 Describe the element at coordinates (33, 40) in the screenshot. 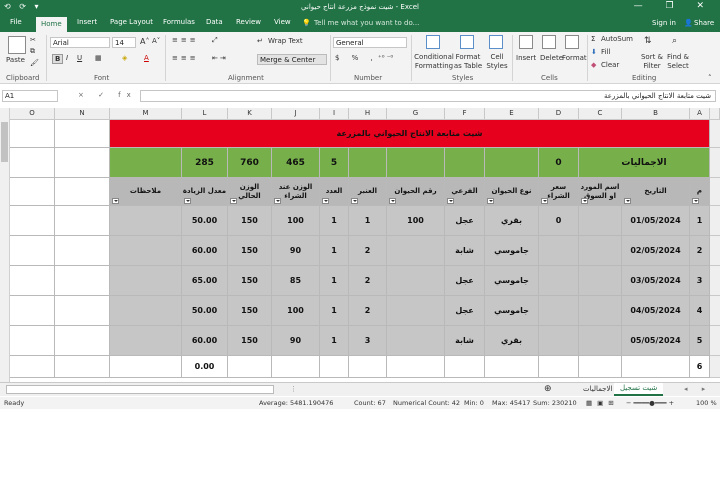

I see `cut-icon: ✂` at that location.